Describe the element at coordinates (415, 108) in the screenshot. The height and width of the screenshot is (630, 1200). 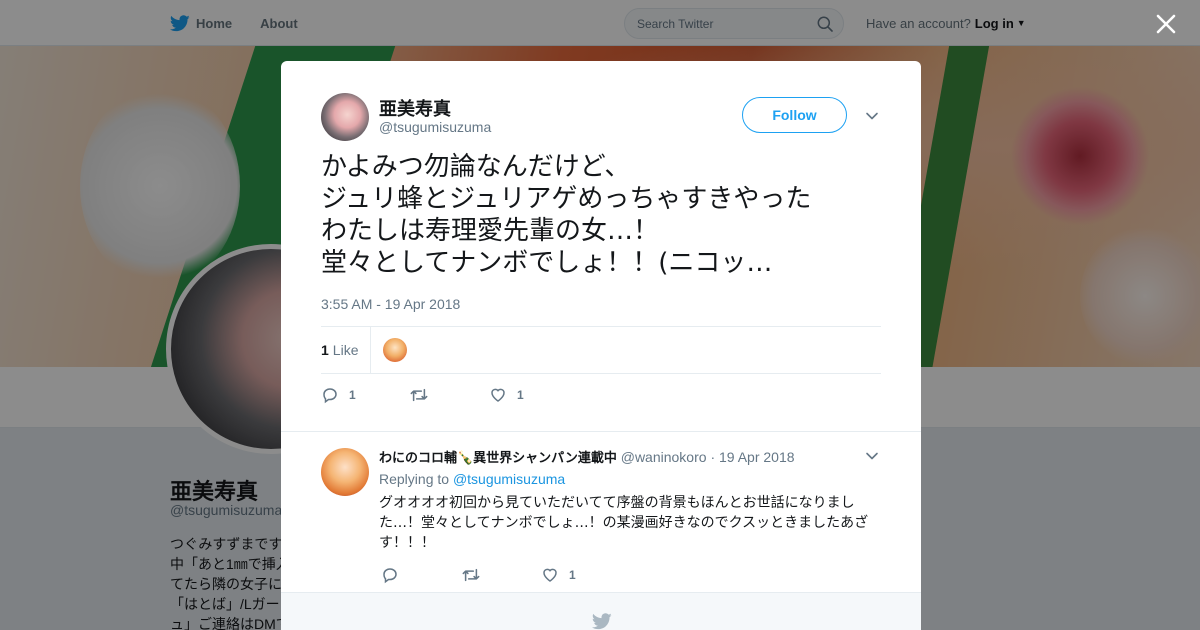
I see `tweet-author-name: 亜美寿真` at that location.